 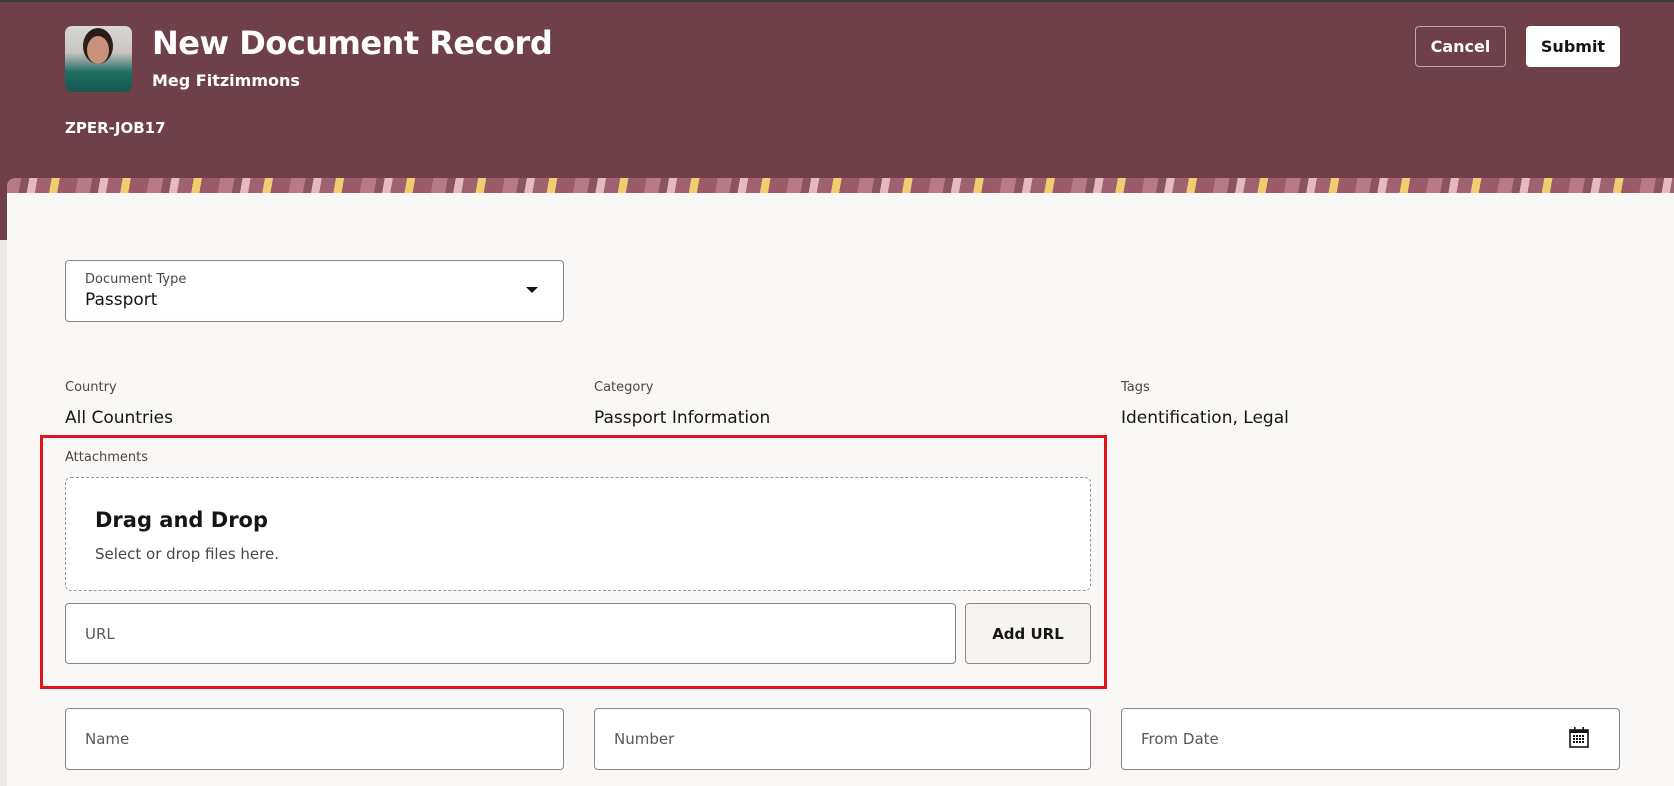 I want to click on page-title: New Document Record, so click(x=352, y=43).